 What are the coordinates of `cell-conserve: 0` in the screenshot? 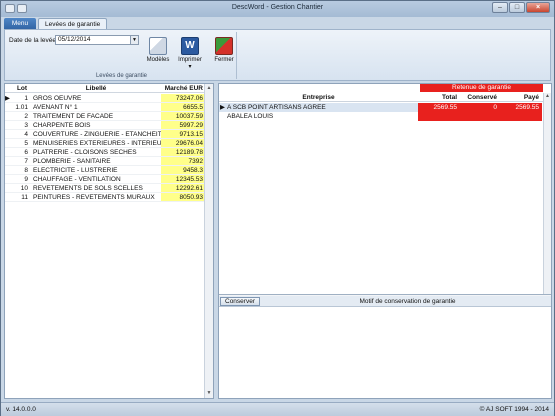 It's located at (480, 107).